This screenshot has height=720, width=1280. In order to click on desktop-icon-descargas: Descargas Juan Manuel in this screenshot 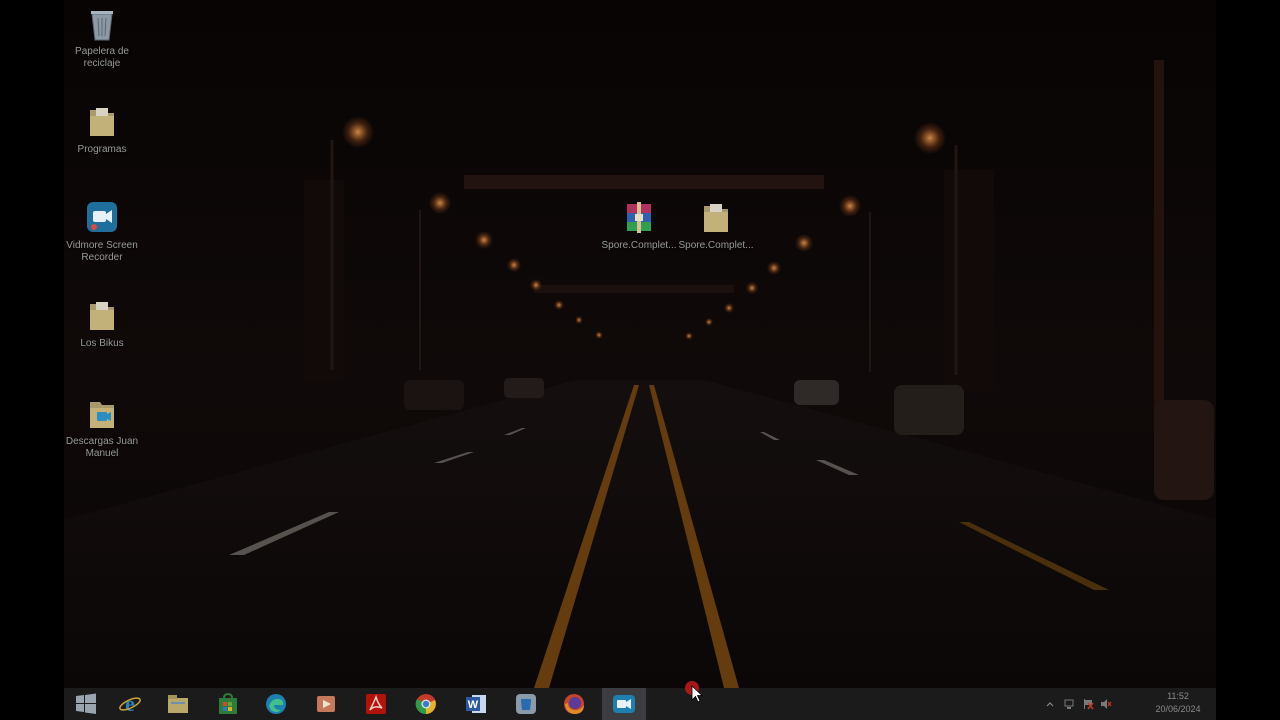, I will do `click(103, 428)`.